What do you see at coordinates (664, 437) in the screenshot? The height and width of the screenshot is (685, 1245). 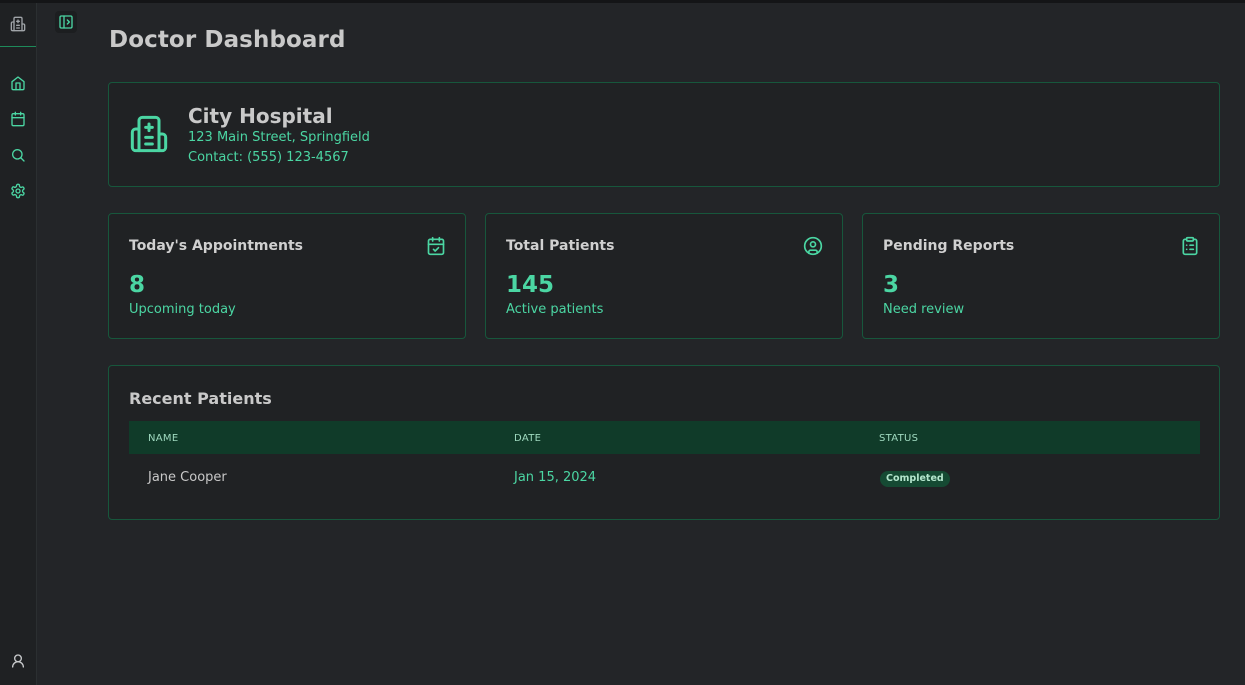 I see `table-header: NAME DATE STATUS` at bounding box center [664, 437].